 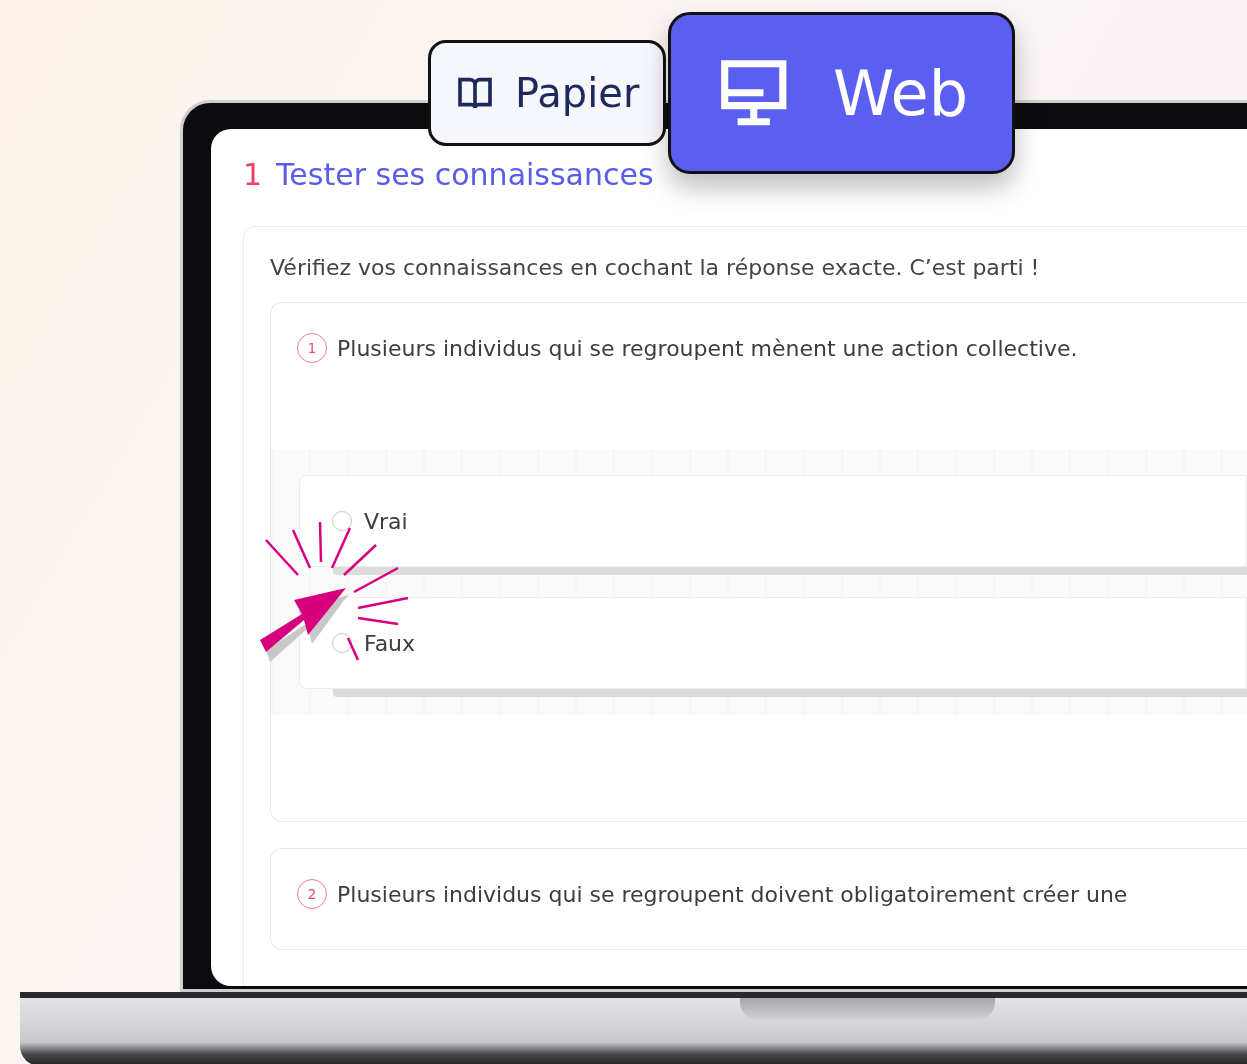 I want to click on mode-toggle-button: Papier, so click(x=547, y=93).